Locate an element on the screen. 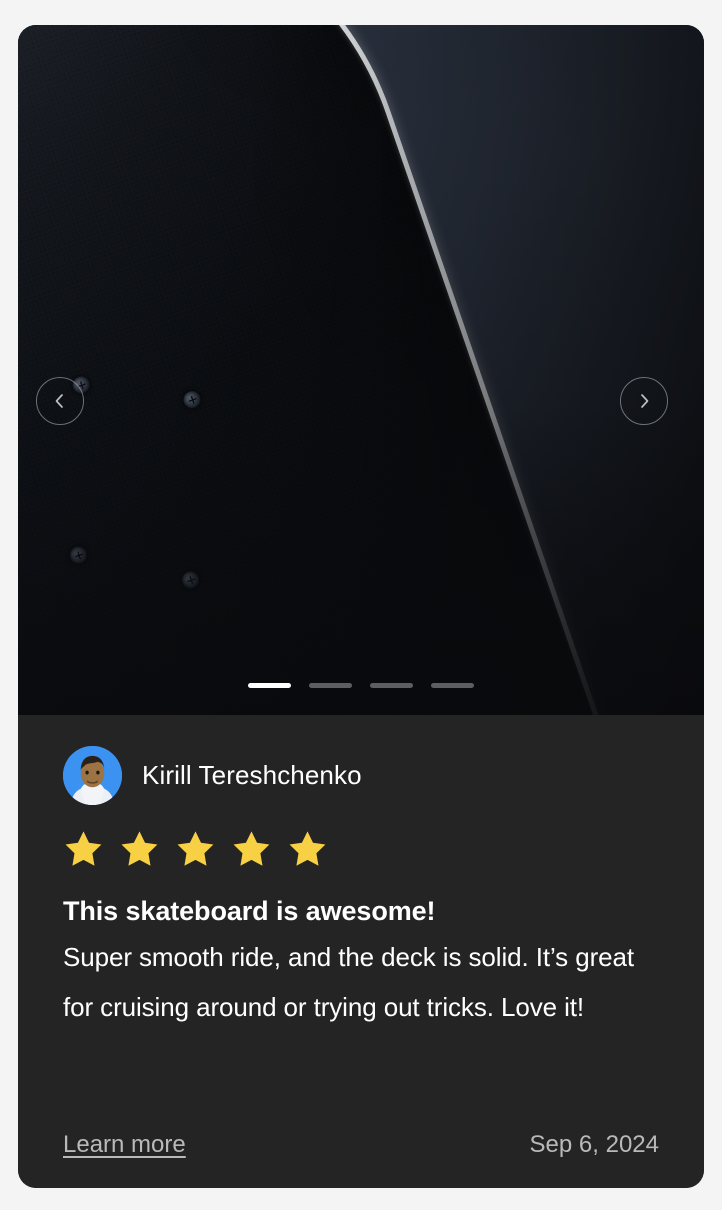 This screenshot has height=1210, width=722. review-author-name: Kirill Tereshchenko is located at coordinates (252, 775).